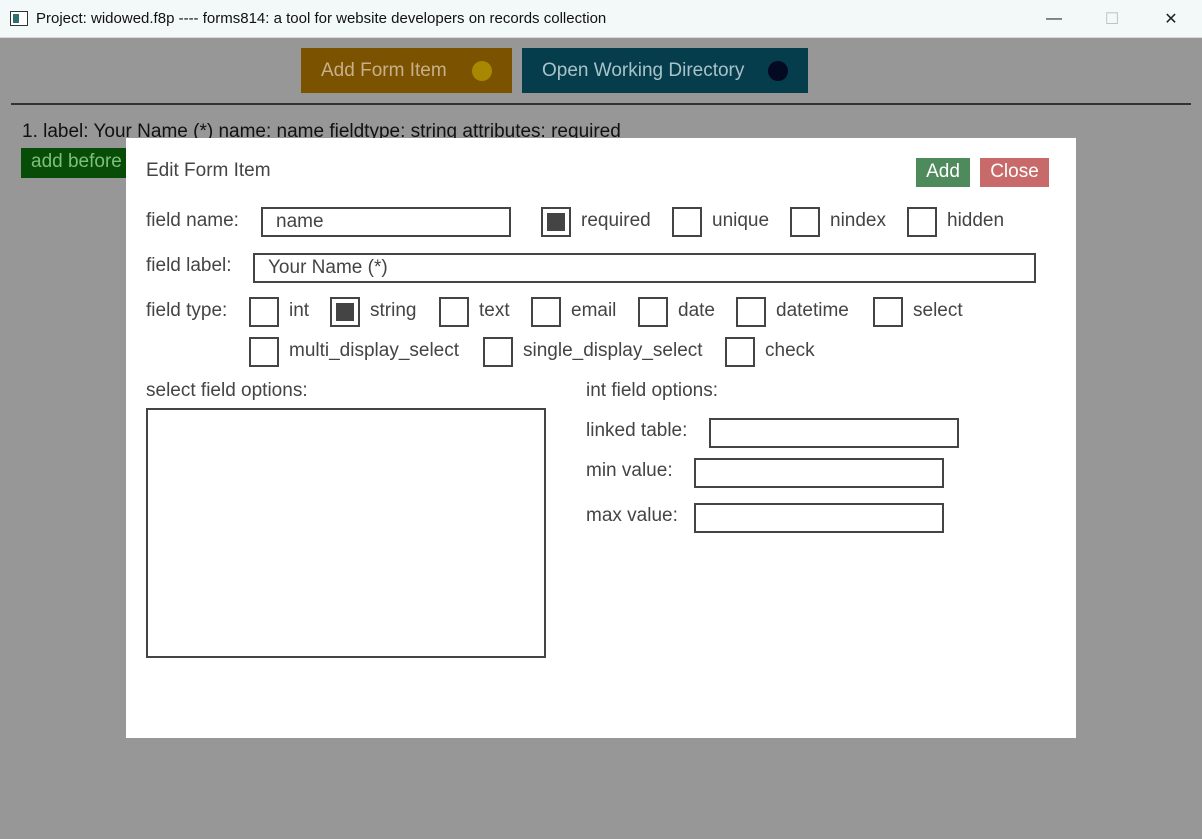 The width and height of the screenshot is (1202, 839). I want to click on type-string-checkbox, so click(345, 312).